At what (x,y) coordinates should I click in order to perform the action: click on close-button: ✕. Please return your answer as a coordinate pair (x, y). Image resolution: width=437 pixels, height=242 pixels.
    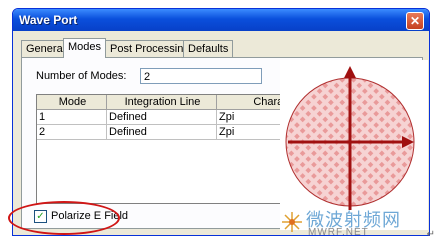
    Looking at the image, I should click on (415, 21).